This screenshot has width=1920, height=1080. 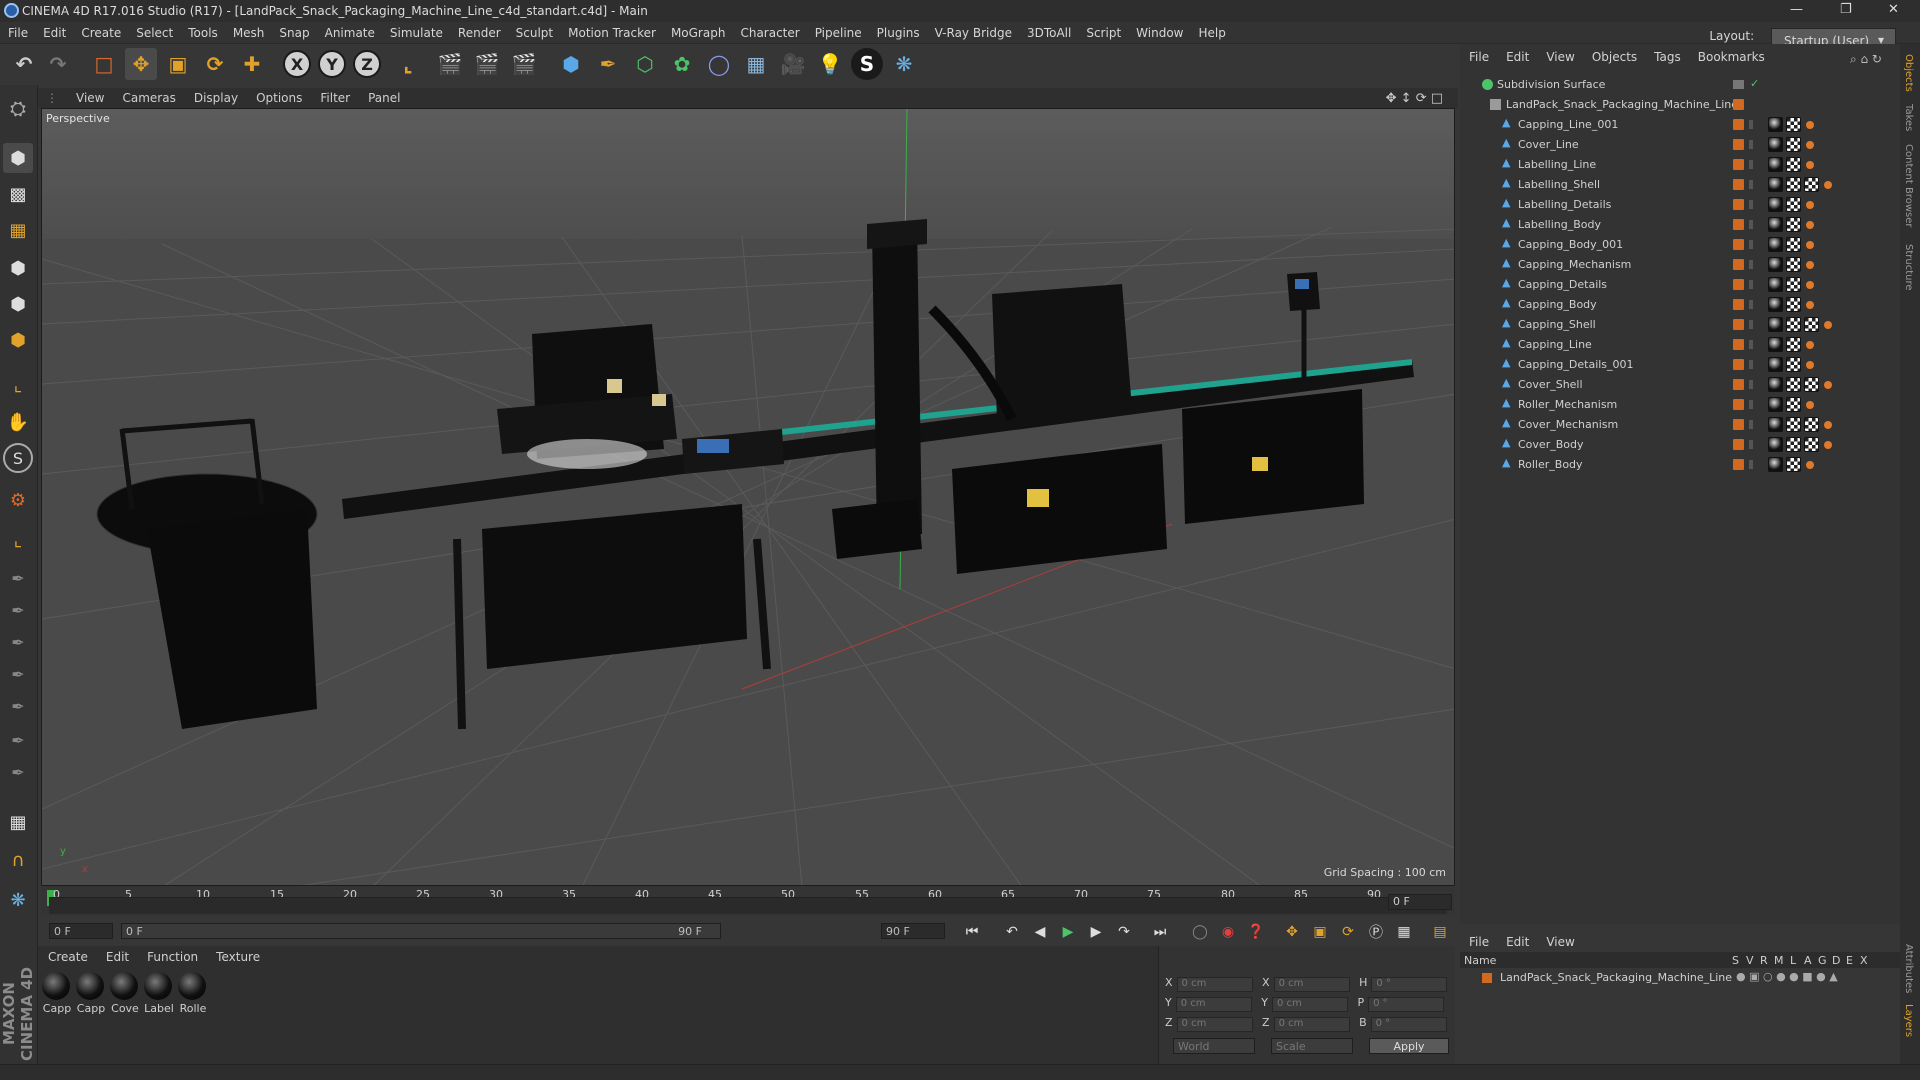 What do you see at coordinates (408, 64) in the screenshot?
I see `coordinate-system-icon: ⌞` at bounding box center [408, 64].